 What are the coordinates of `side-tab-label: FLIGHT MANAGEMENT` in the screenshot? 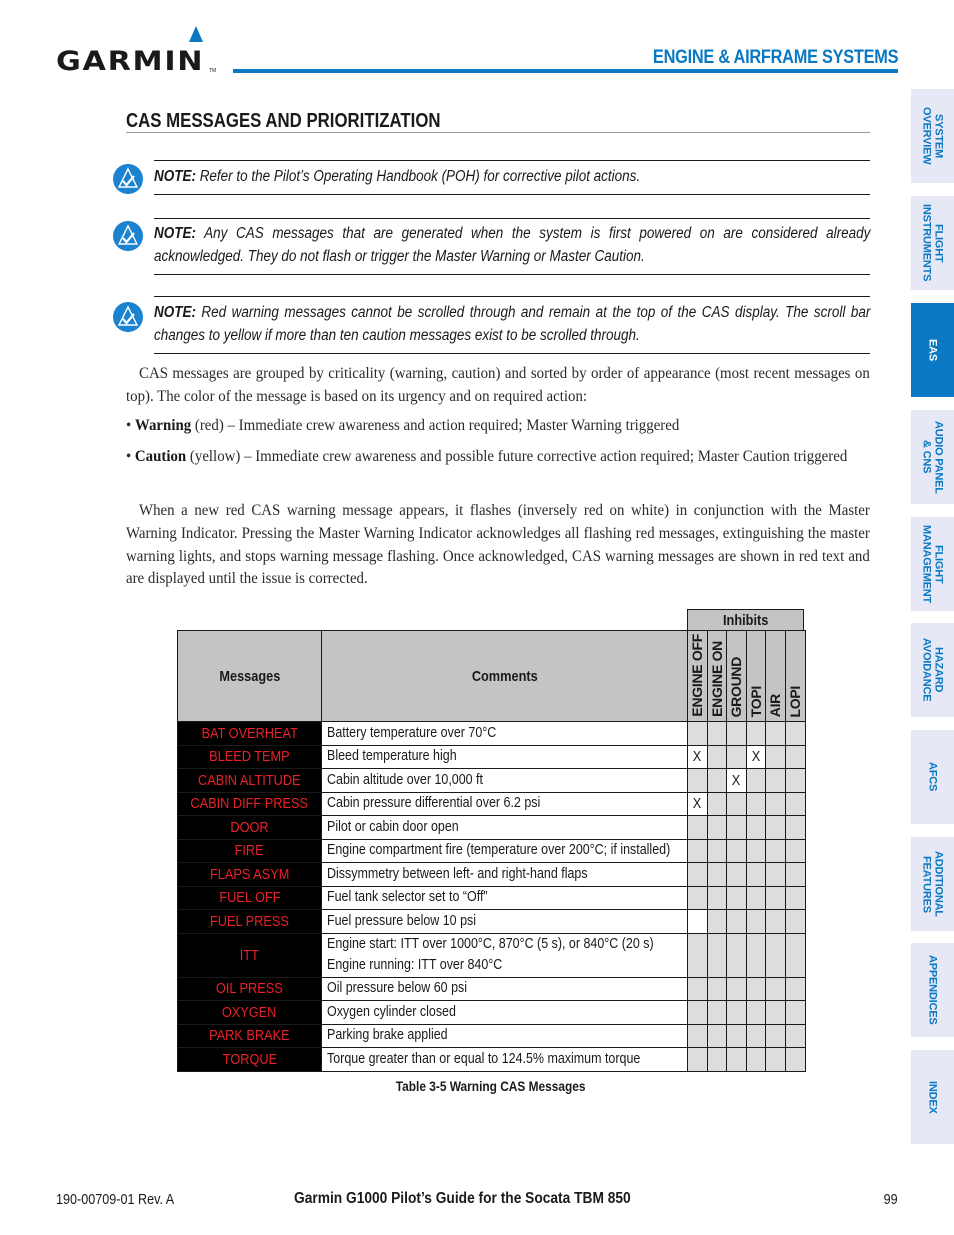 It's located at (932, 564).